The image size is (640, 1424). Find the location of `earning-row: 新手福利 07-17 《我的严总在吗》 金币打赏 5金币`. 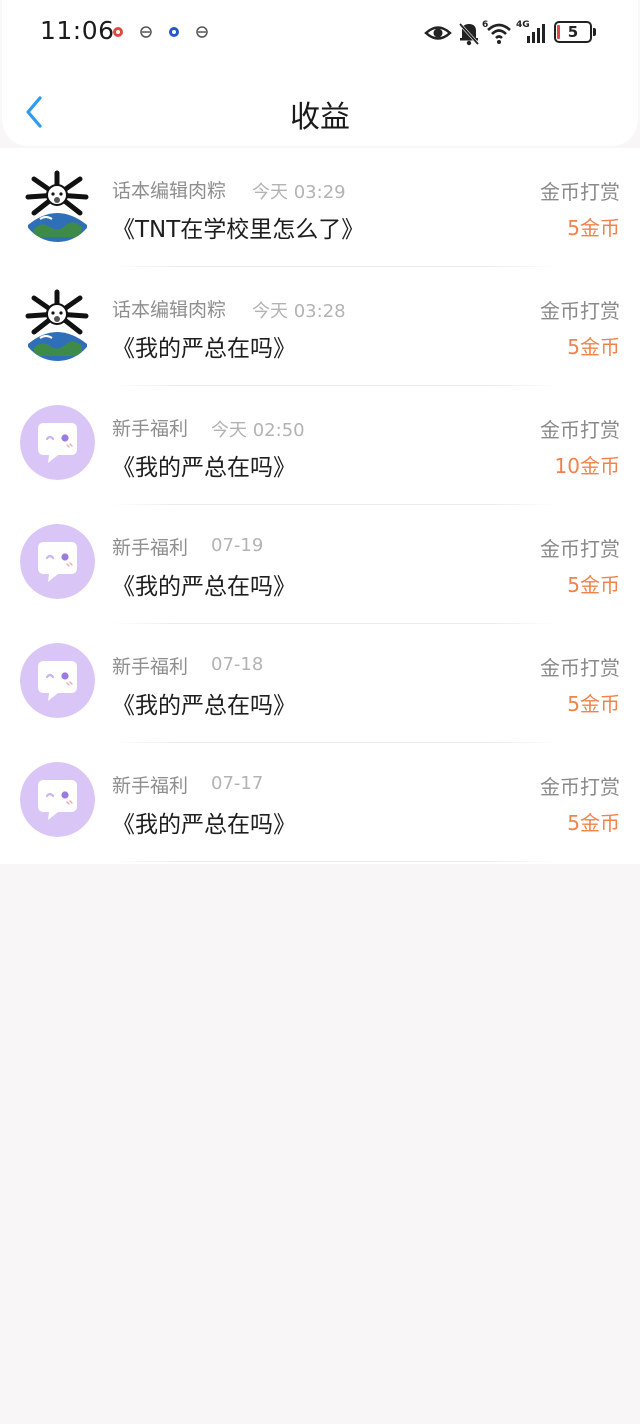

earning-row: 新手福利 07-17 《我的严总在吗》 金币打赏 5金币 is located at coordinates (320, 802).